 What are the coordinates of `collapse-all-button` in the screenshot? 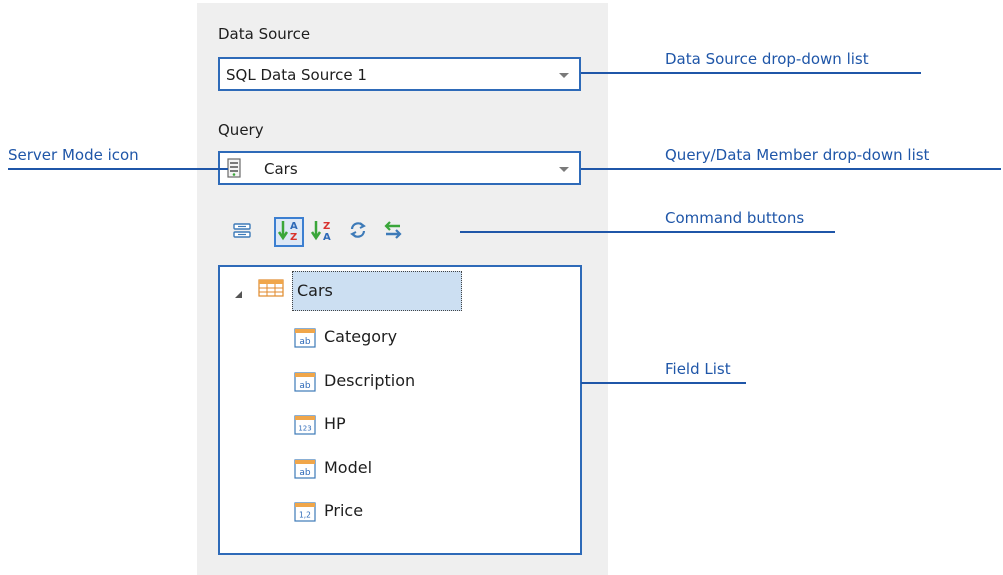 It's located at (242, 232).